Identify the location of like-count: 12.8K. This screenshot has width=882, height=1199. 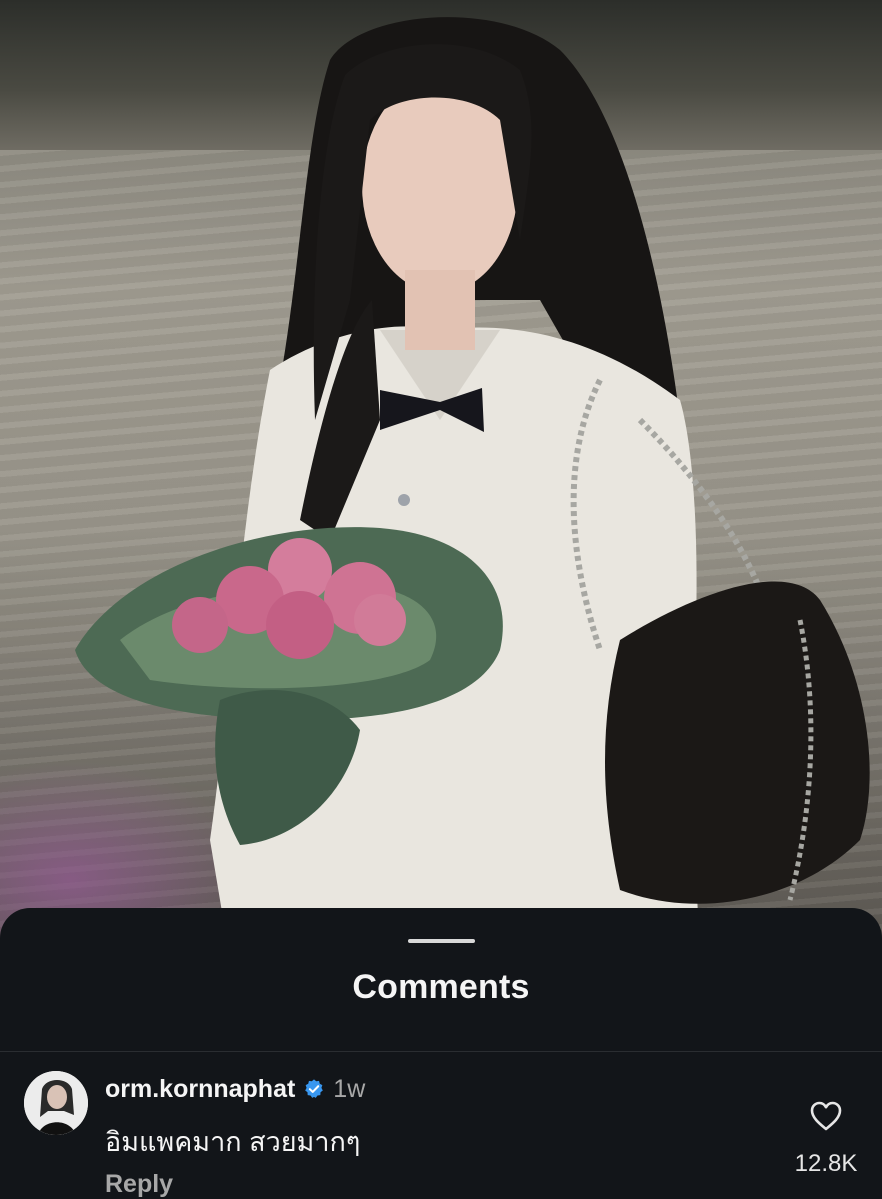
(826, 1163).